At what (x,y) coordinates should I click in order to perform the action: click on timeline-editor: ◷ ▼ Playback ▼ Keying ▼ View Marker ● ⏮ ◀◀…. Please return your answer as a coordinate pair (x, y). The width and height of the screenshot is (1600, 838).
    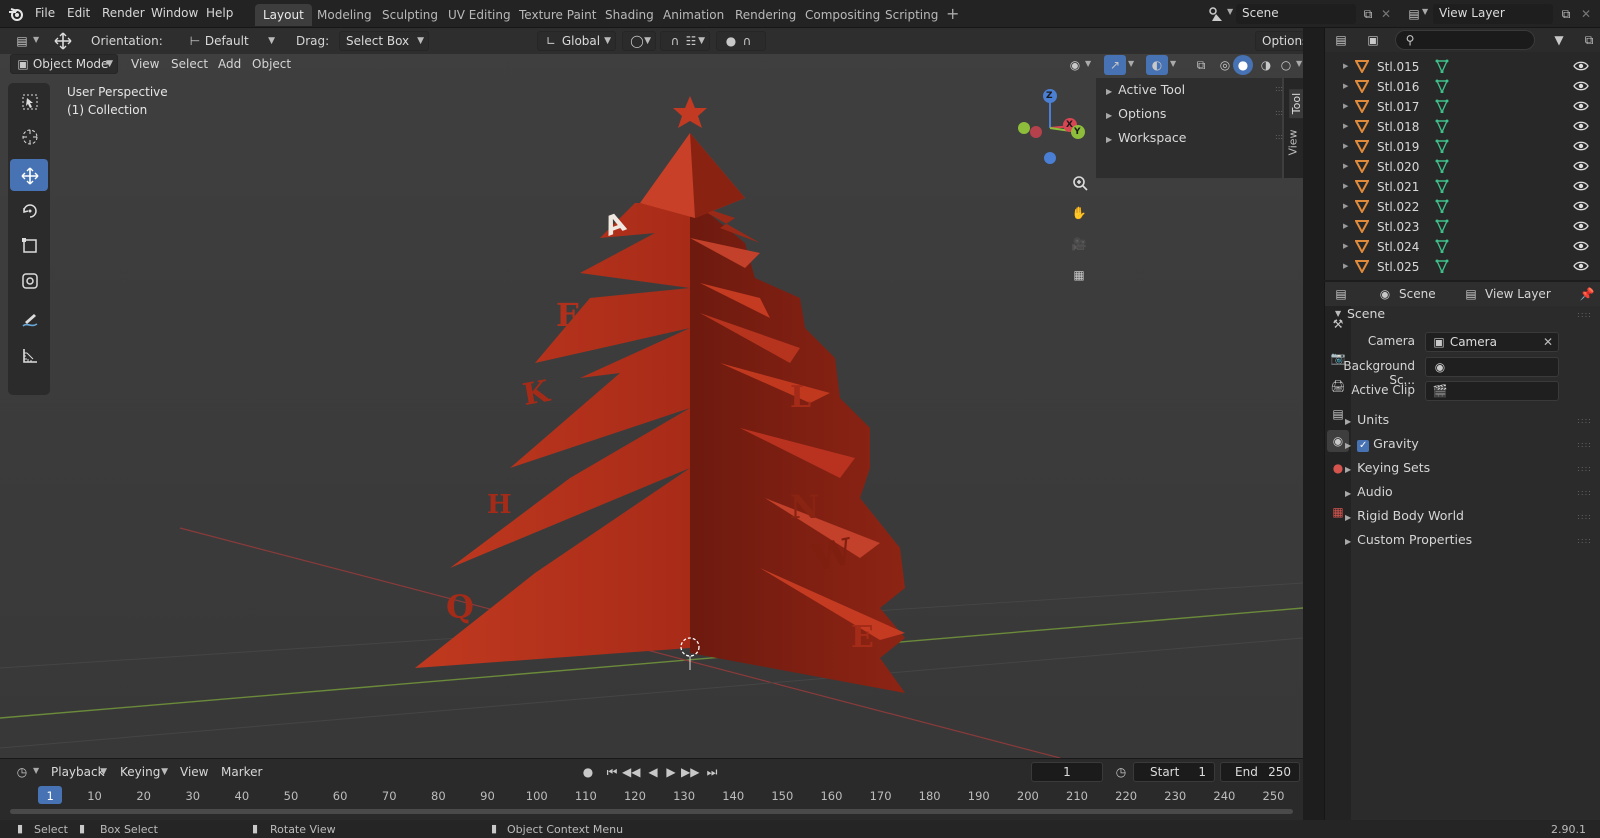
    Looking at the image, I should click on (651, 789).